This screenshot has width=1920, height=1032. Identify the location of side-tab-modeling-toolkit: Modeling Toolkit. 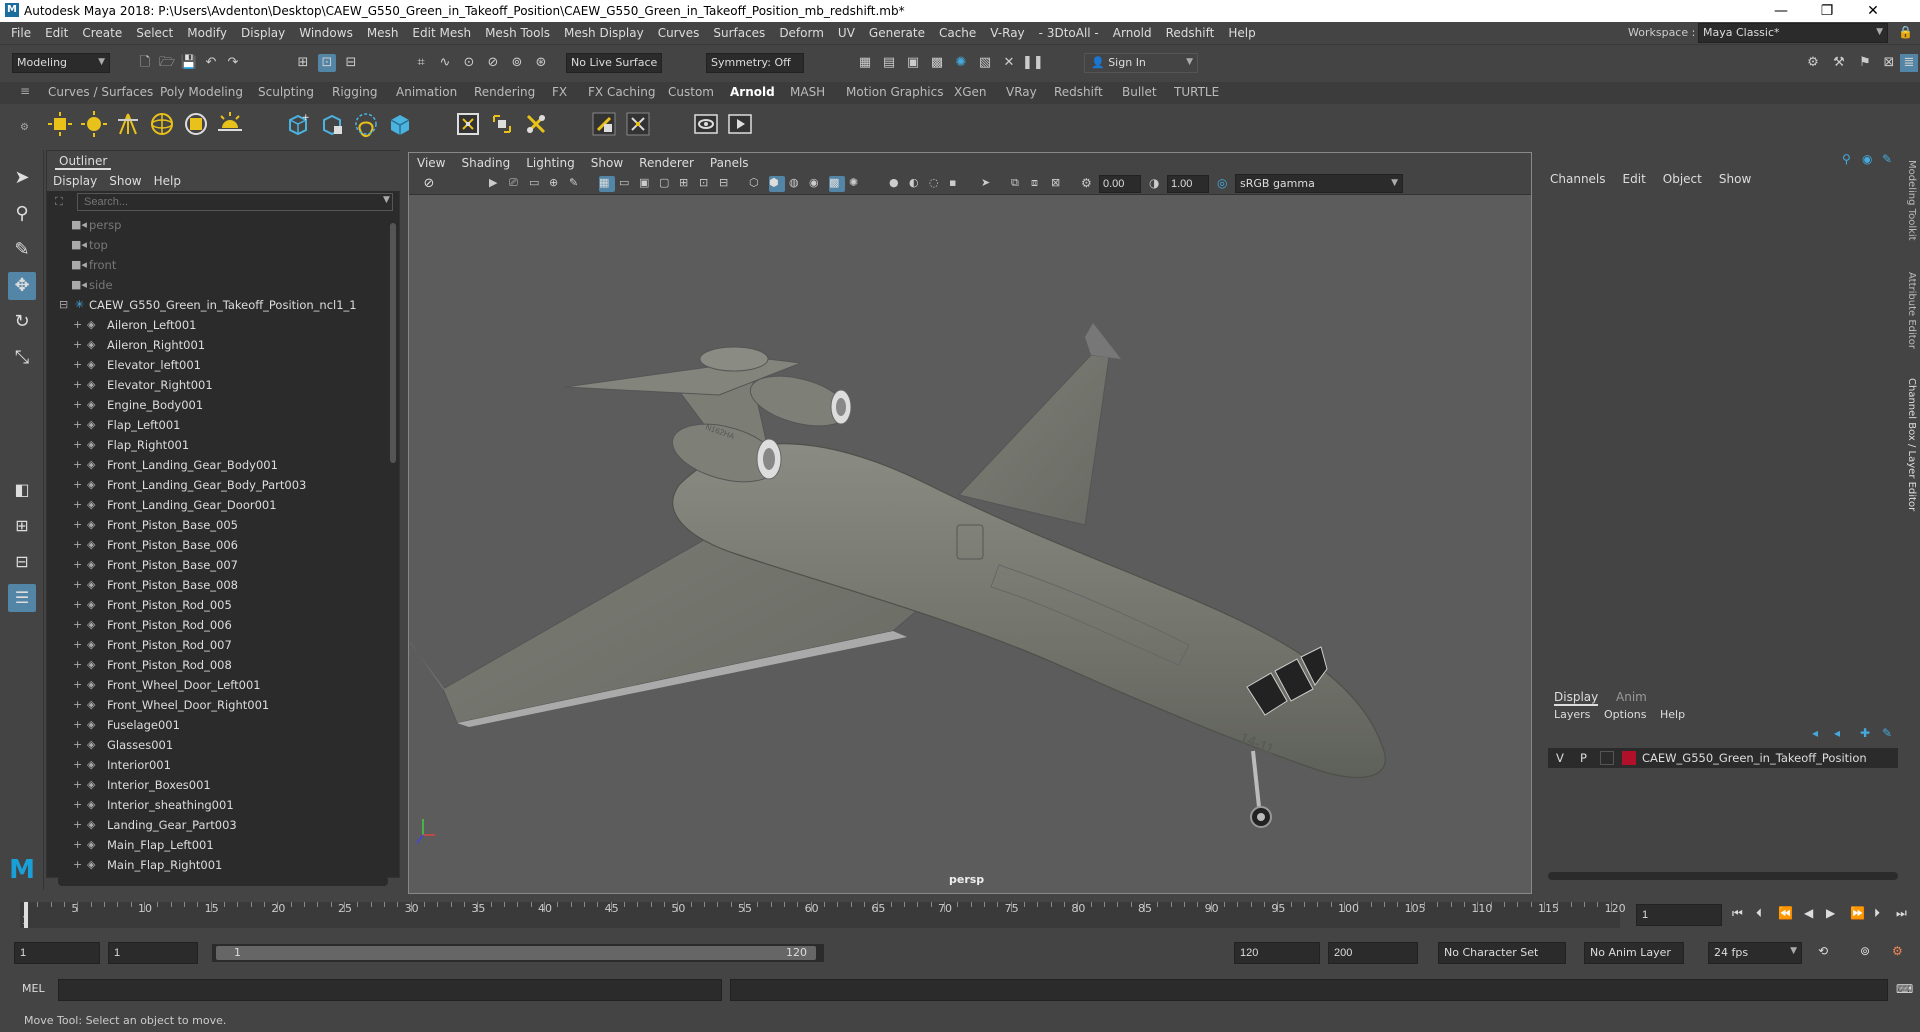
(1911, 200).